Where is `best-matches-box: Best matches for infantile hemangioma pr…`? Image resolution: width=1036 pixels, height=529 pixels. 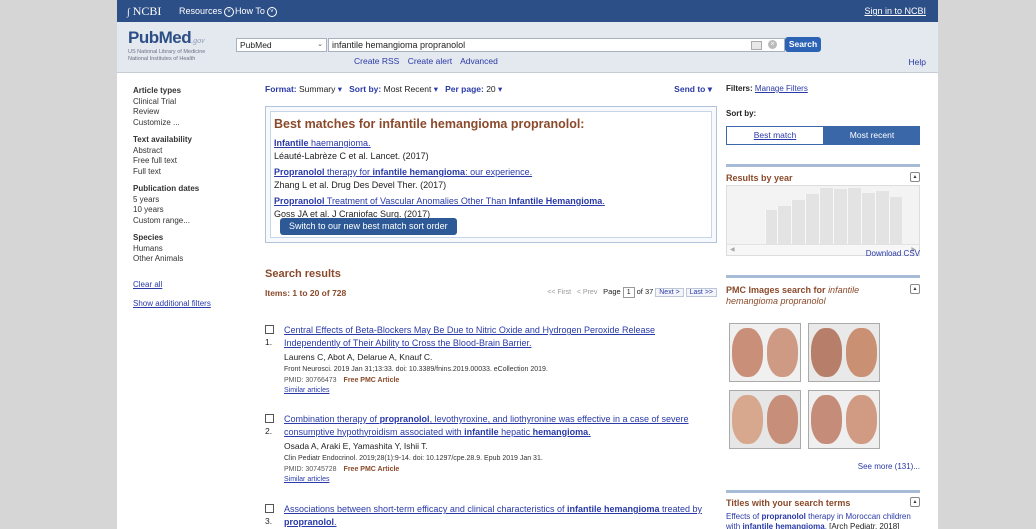 best-matches-box: Best matches for infantile hemangioma pr… is located at coordinates (491, 174).